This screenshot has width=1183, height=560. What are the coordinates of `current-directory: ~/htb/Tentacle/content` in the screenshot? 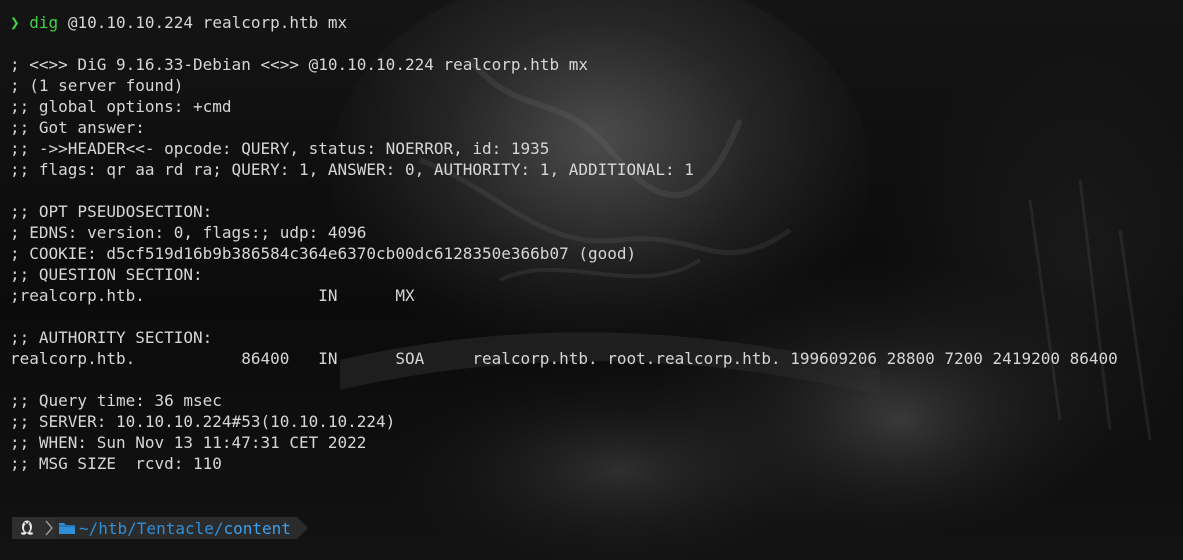 It's located at (176, 528).